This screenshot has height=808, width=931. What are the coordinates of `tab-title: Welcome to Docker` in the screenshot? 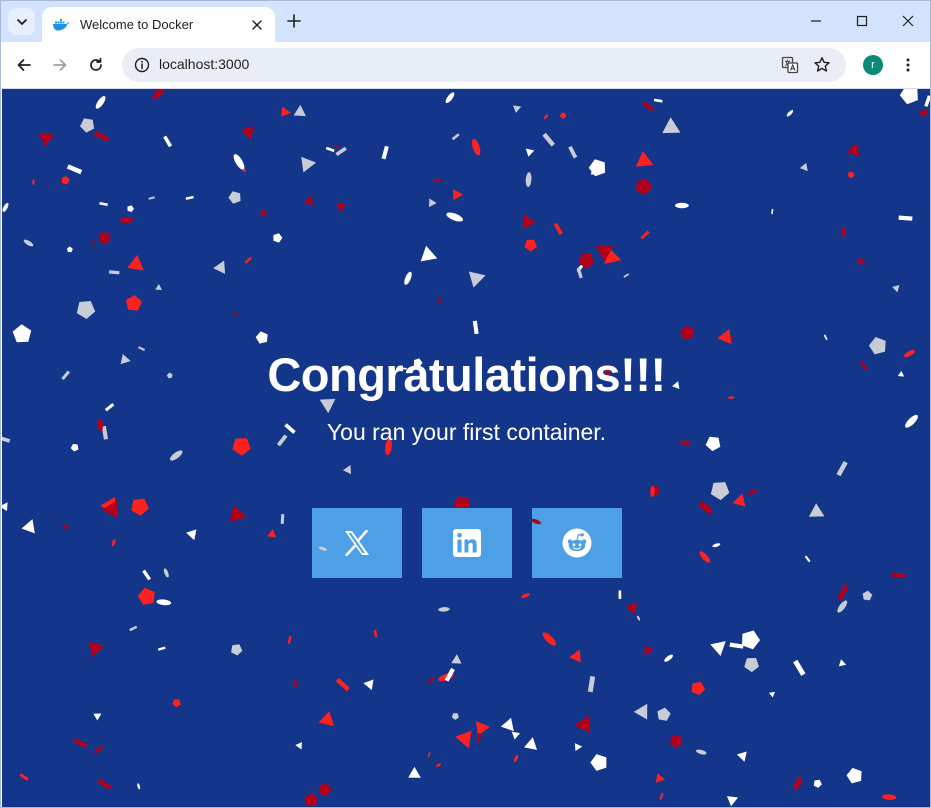 It's located at (137, 24).